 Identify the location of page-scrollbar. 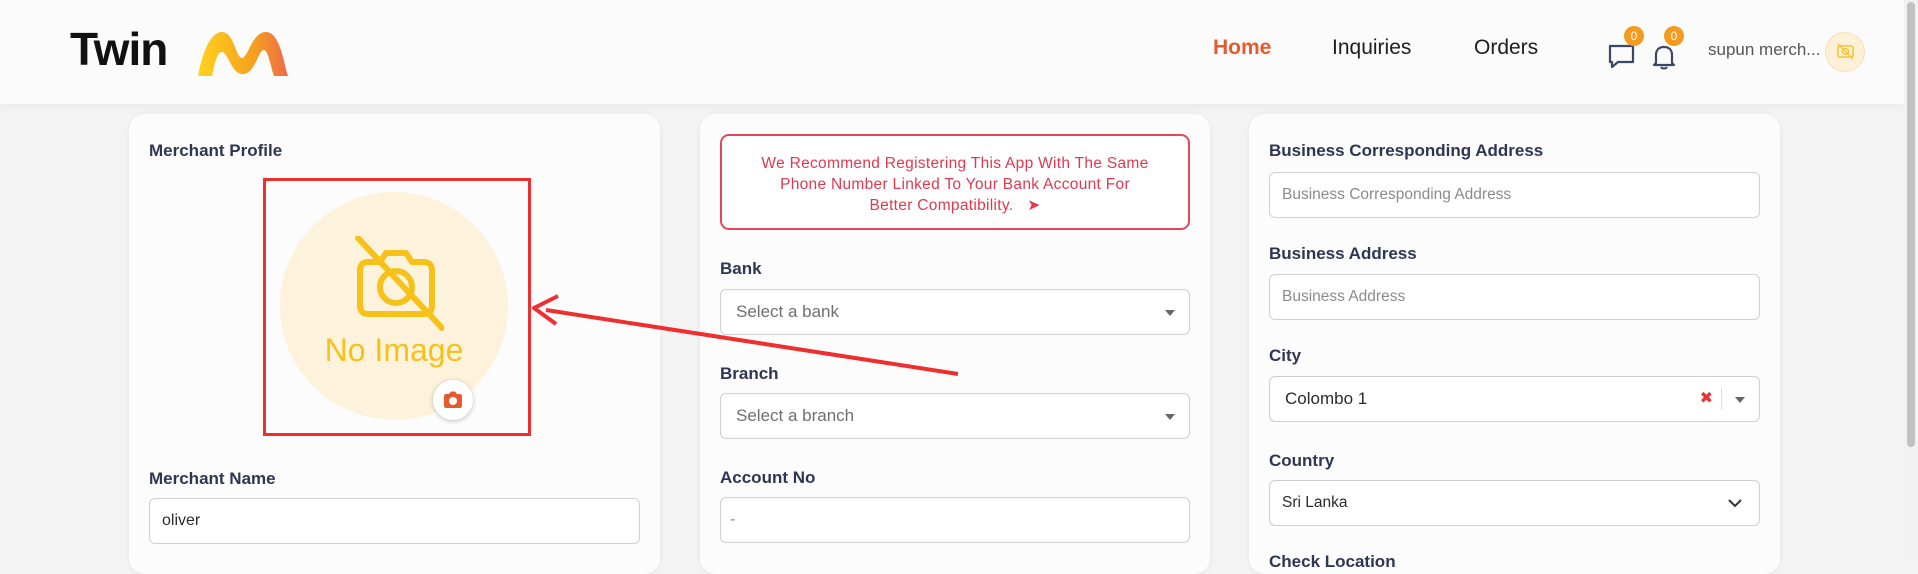
(1911, 281).